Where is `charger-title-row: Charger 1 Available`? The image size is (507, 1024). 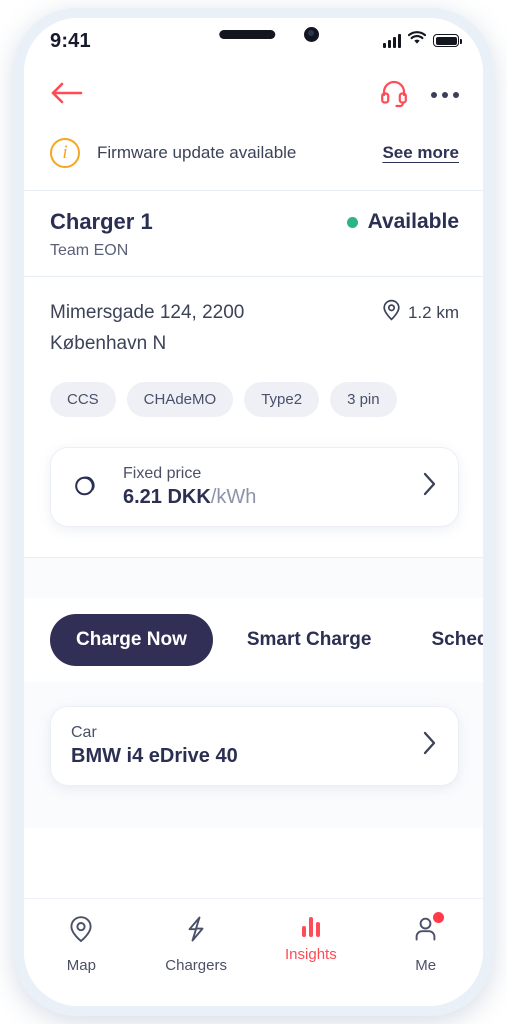
charger-title-row: Charger 1 Available is located at coordinates (254, 222).